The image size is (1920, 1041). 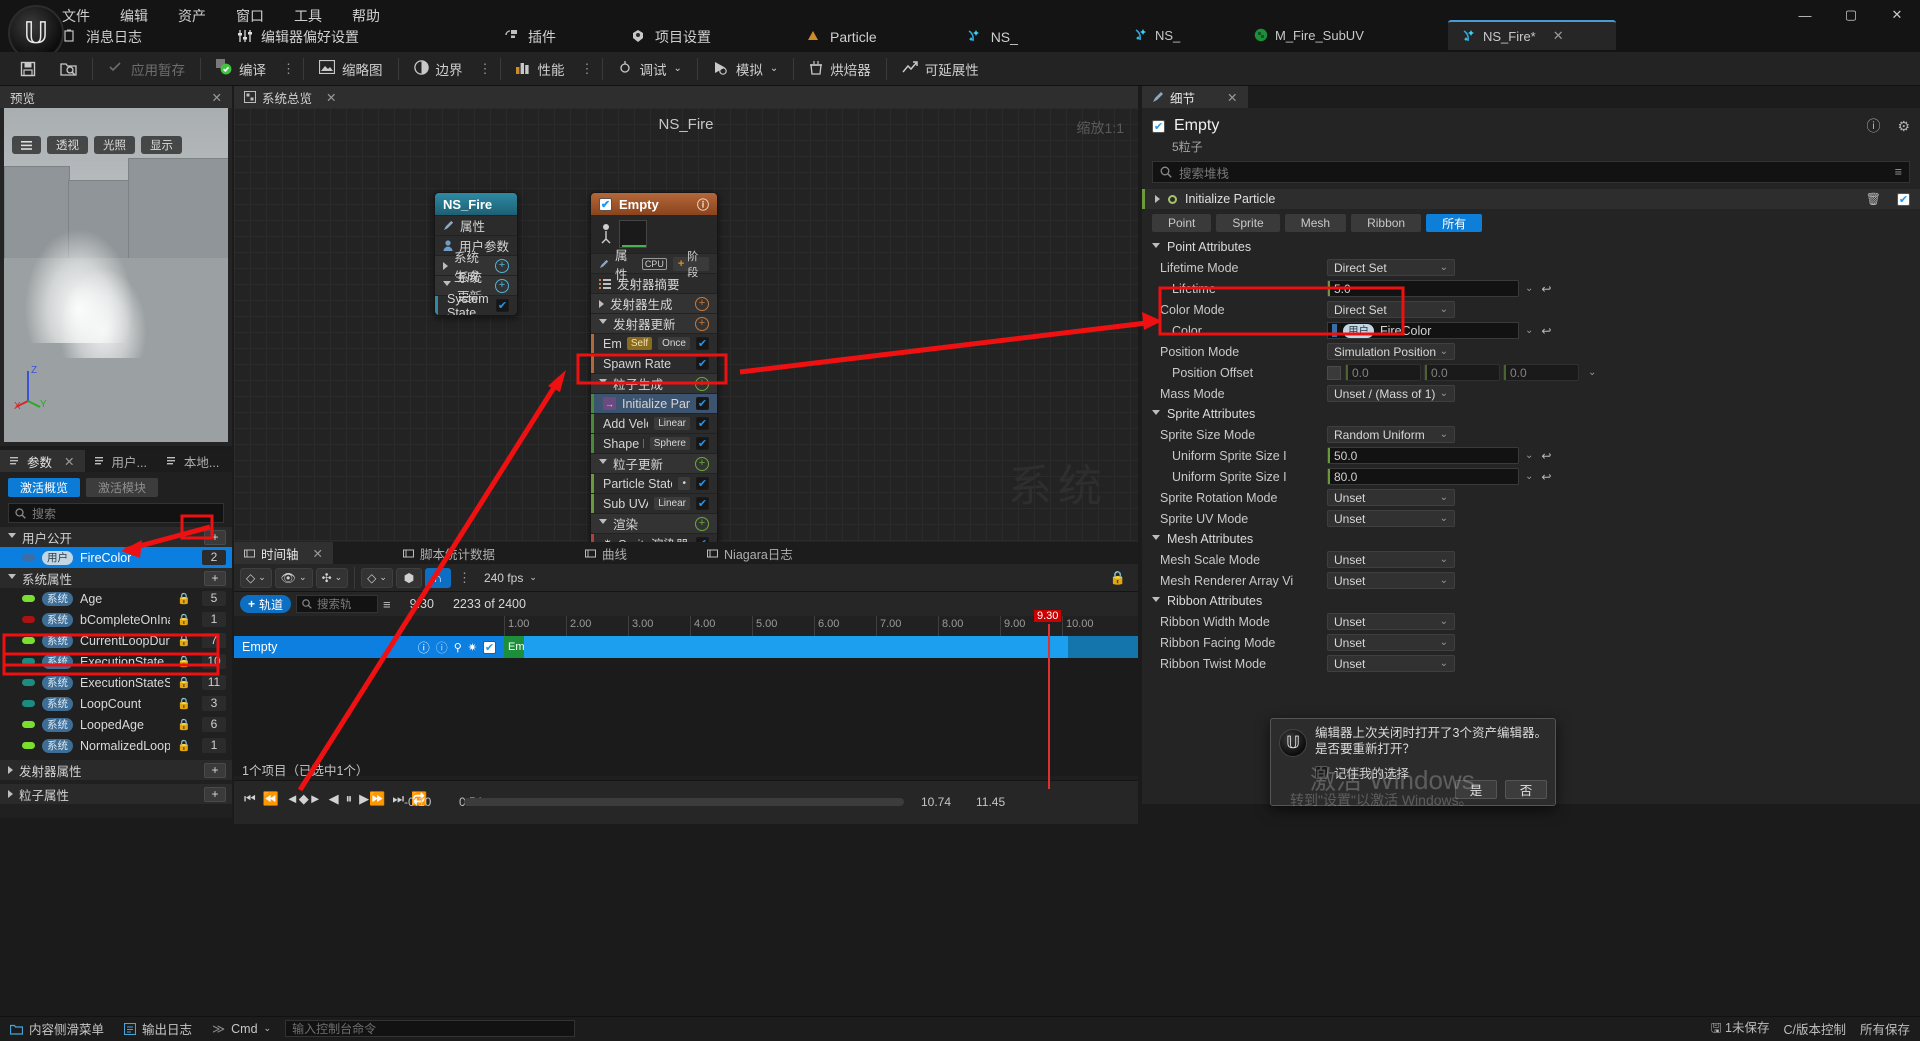 I want to click on track-person-icon: ⚲, so click(x=458, y=647).